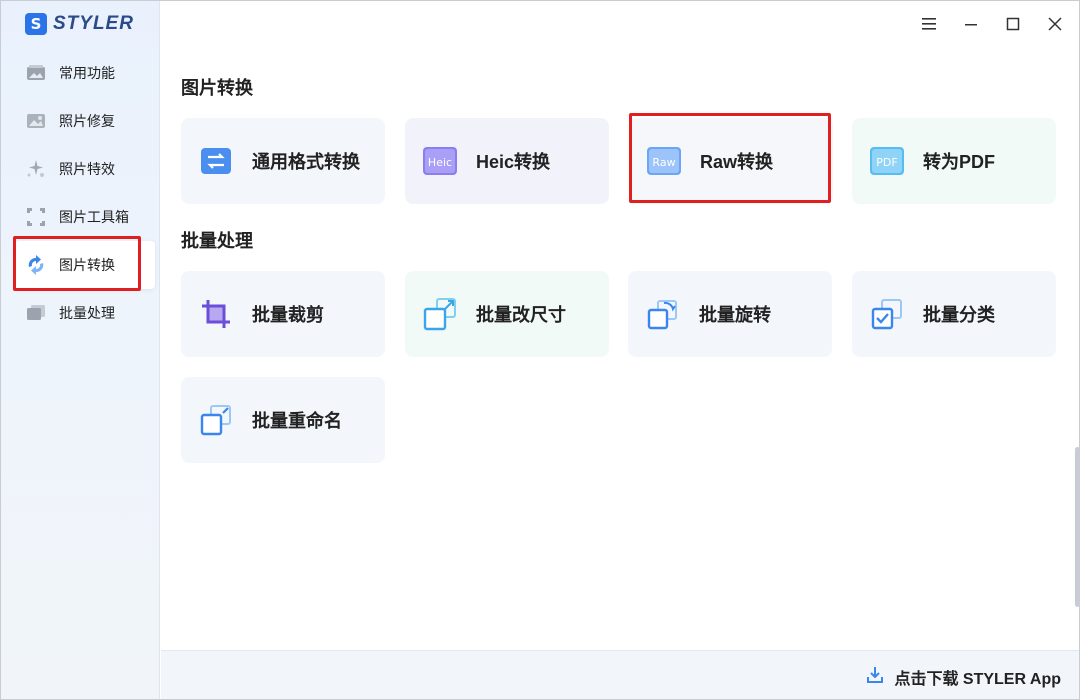  I want to click on classify-icon, so click(887, 314).